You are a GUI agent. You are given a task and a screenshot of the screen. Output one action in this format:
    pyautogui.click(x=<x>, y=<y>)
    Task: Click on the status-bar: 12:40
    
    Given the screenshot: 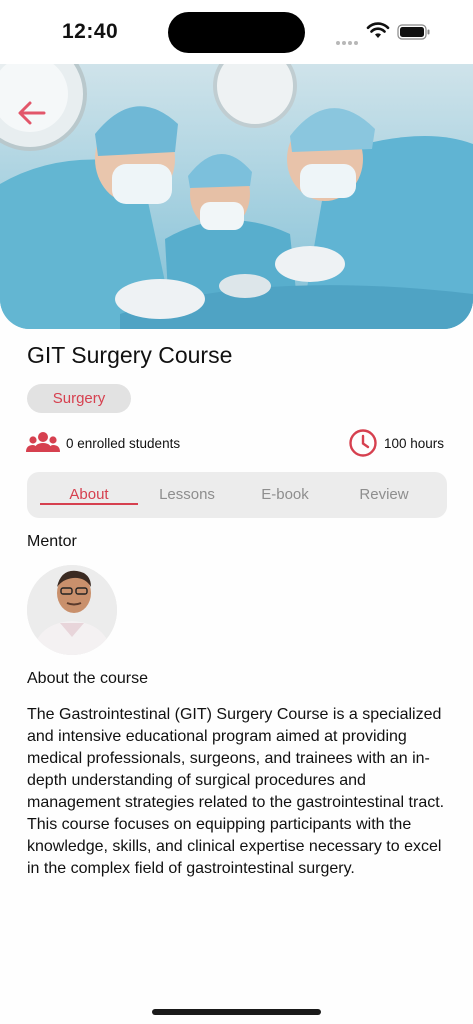 What is the action you would take?
    pyautogui.click(x=236, y=32)
    